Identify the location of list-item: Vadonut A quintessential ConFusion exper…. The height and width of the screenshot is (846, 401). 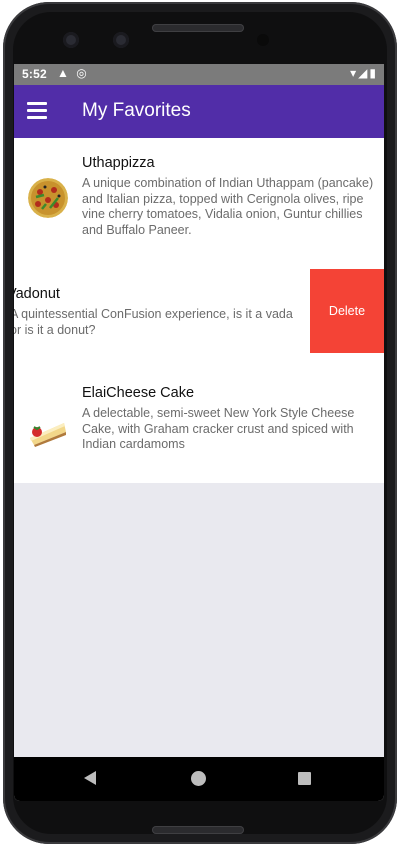
(199, 310).